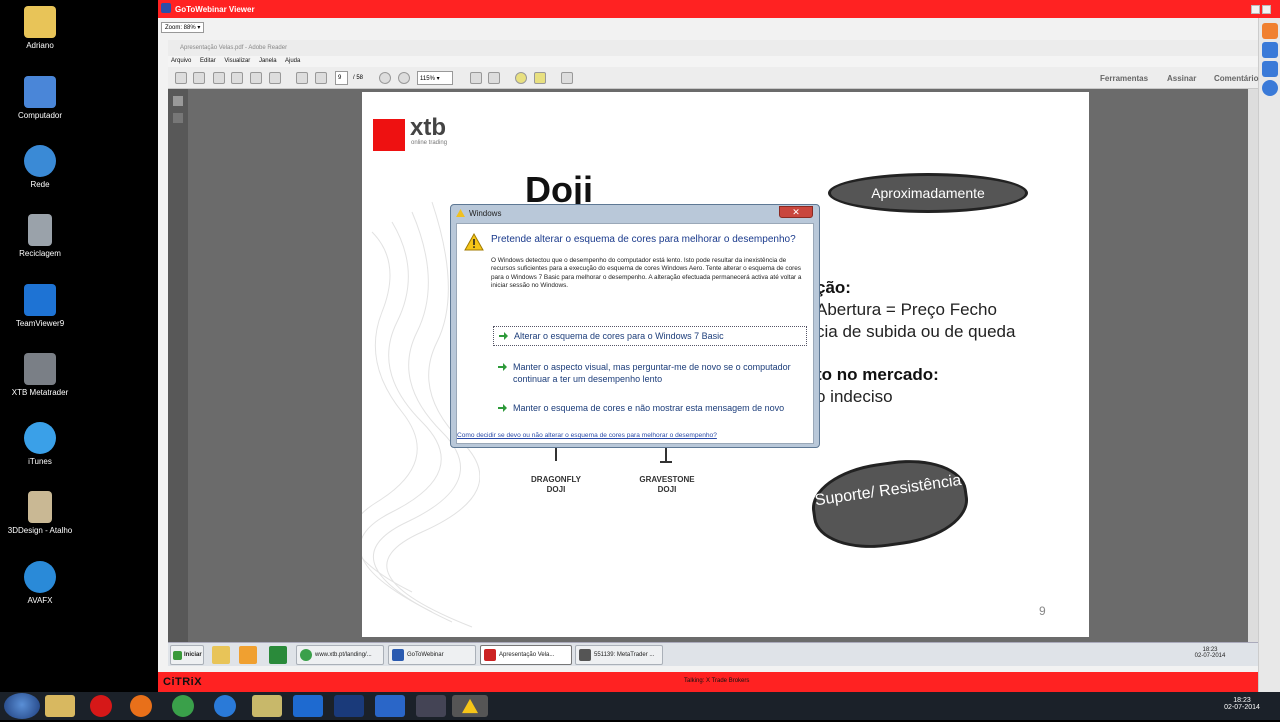 The width and height of the screenshot is (1280, 722). I want to click on host-clock: 18:23 02-07-2014, so click(1242, 704).